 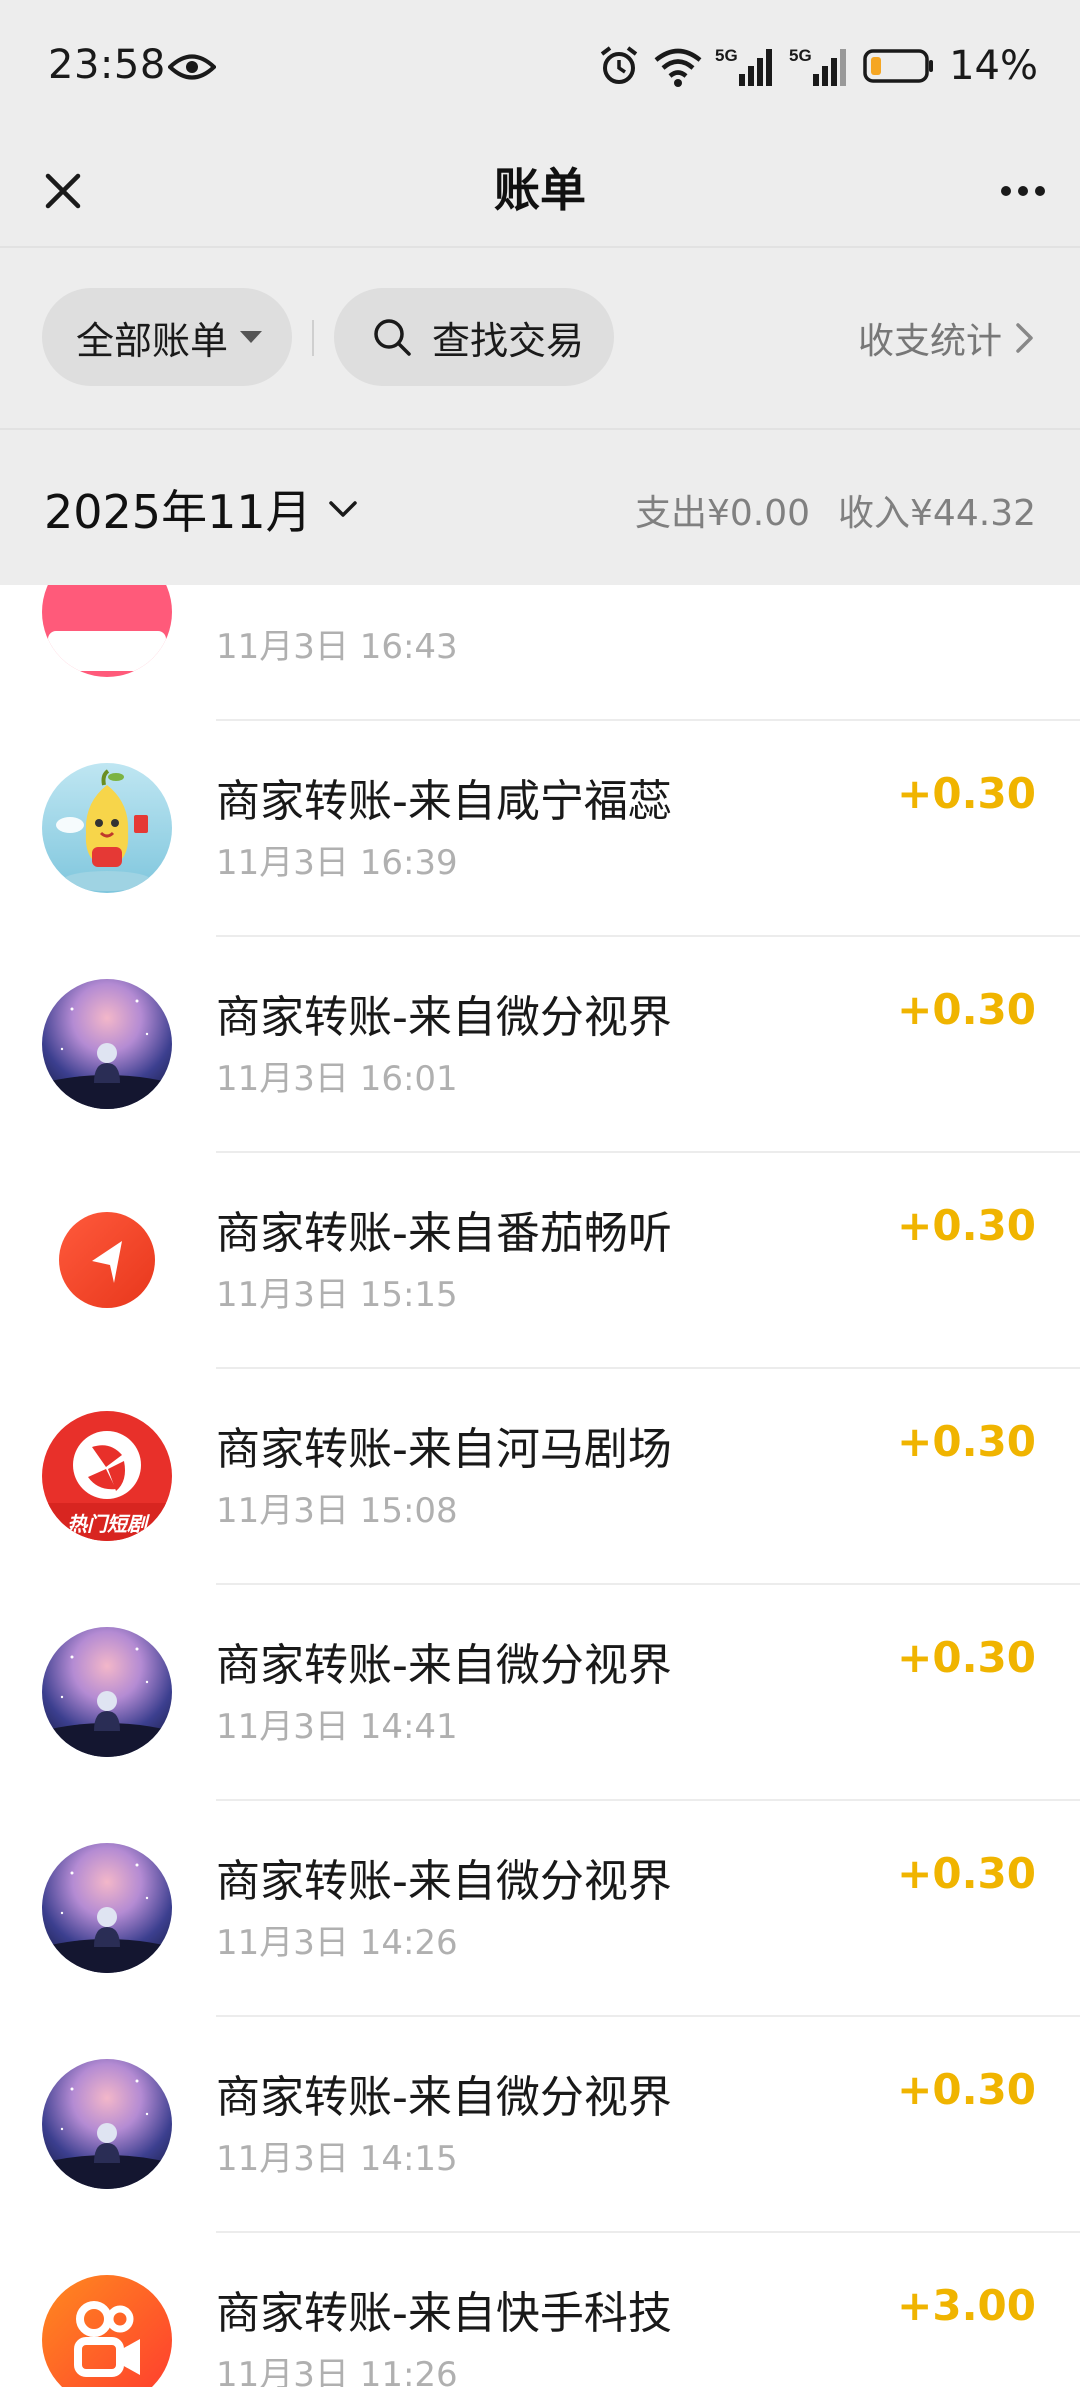 What do you see at coordinates (540, 829) in the screenshot?
I see `list-item: 商家转账-来自咸宁福蕊 11月3日 16:39 +0.30` at bounding box center [540, 829].